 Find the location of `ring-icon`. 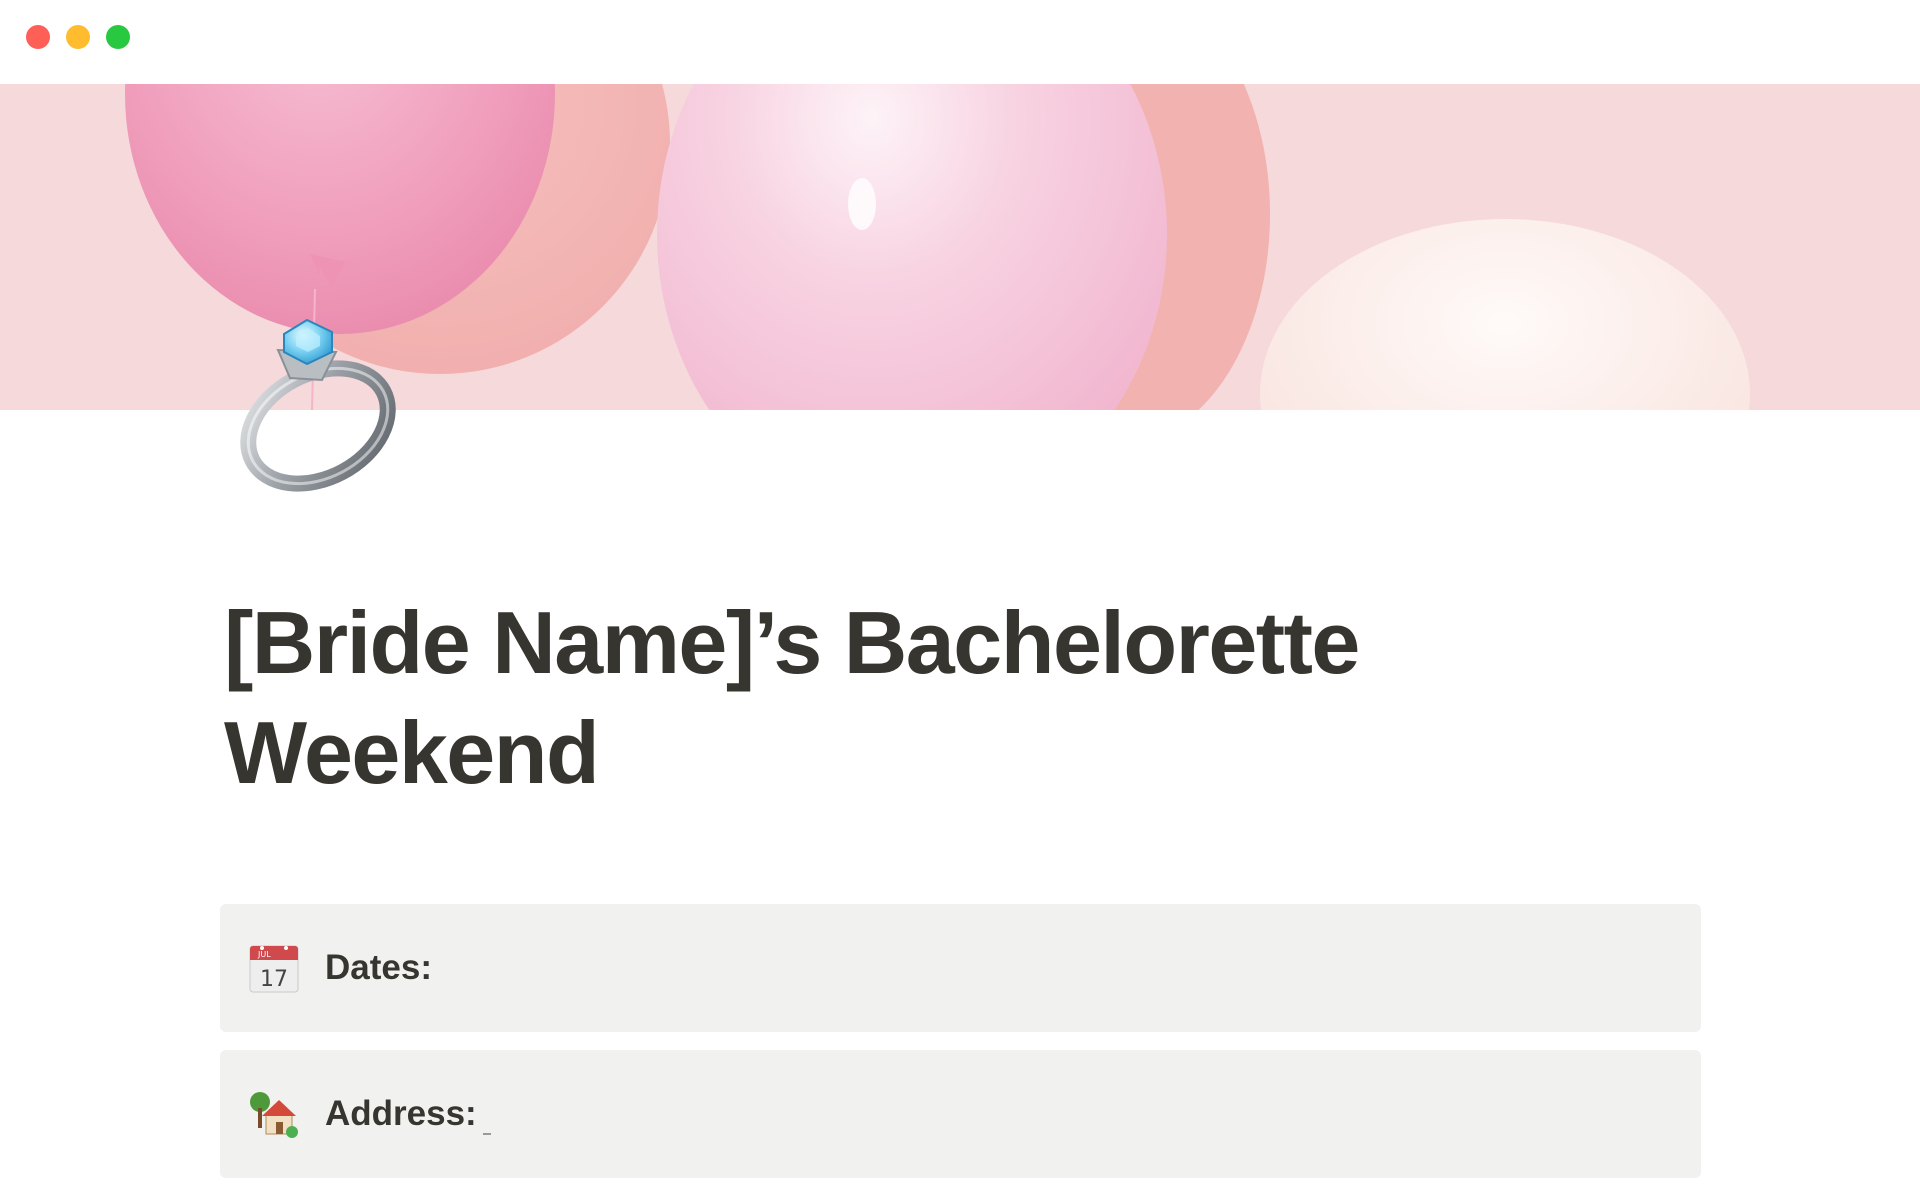

ring-icon is located at coordinates (318, 403).